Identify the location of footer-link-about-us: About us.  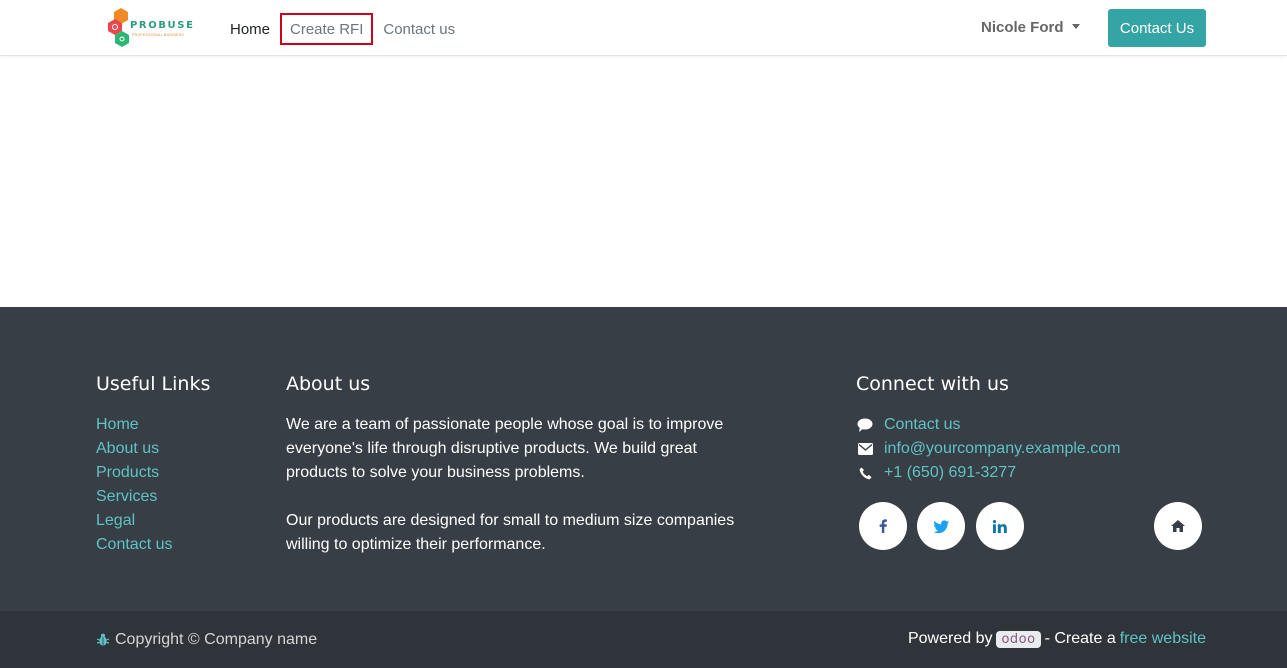
(127, 448).